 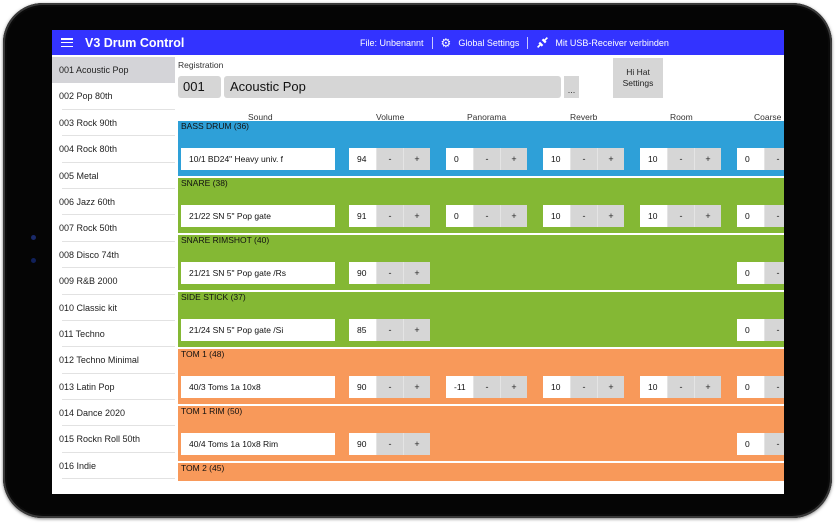 I want to click on preset-item: 007 Rock 50th, so click(x=113, y=229).